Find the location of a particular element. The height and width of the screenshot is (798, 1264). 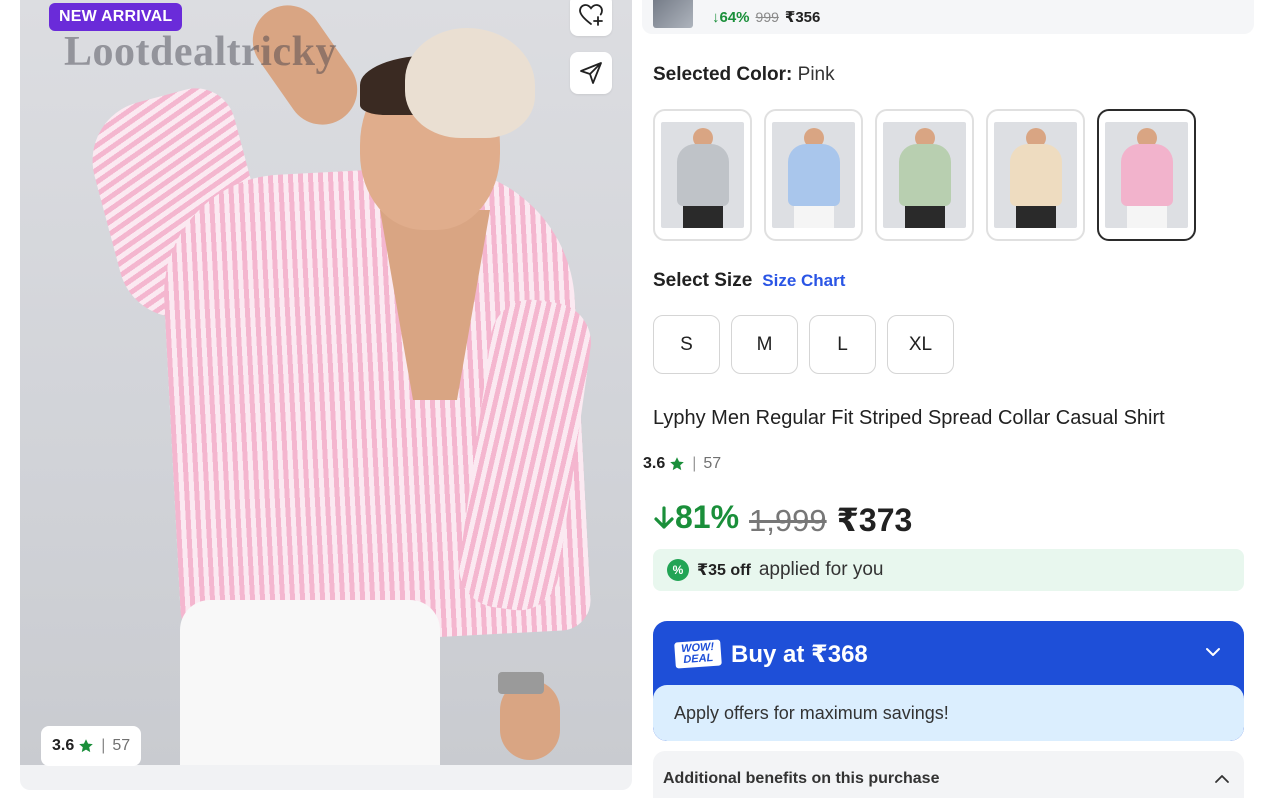

chevron-up-icon is located at coordinates (1222, 779).